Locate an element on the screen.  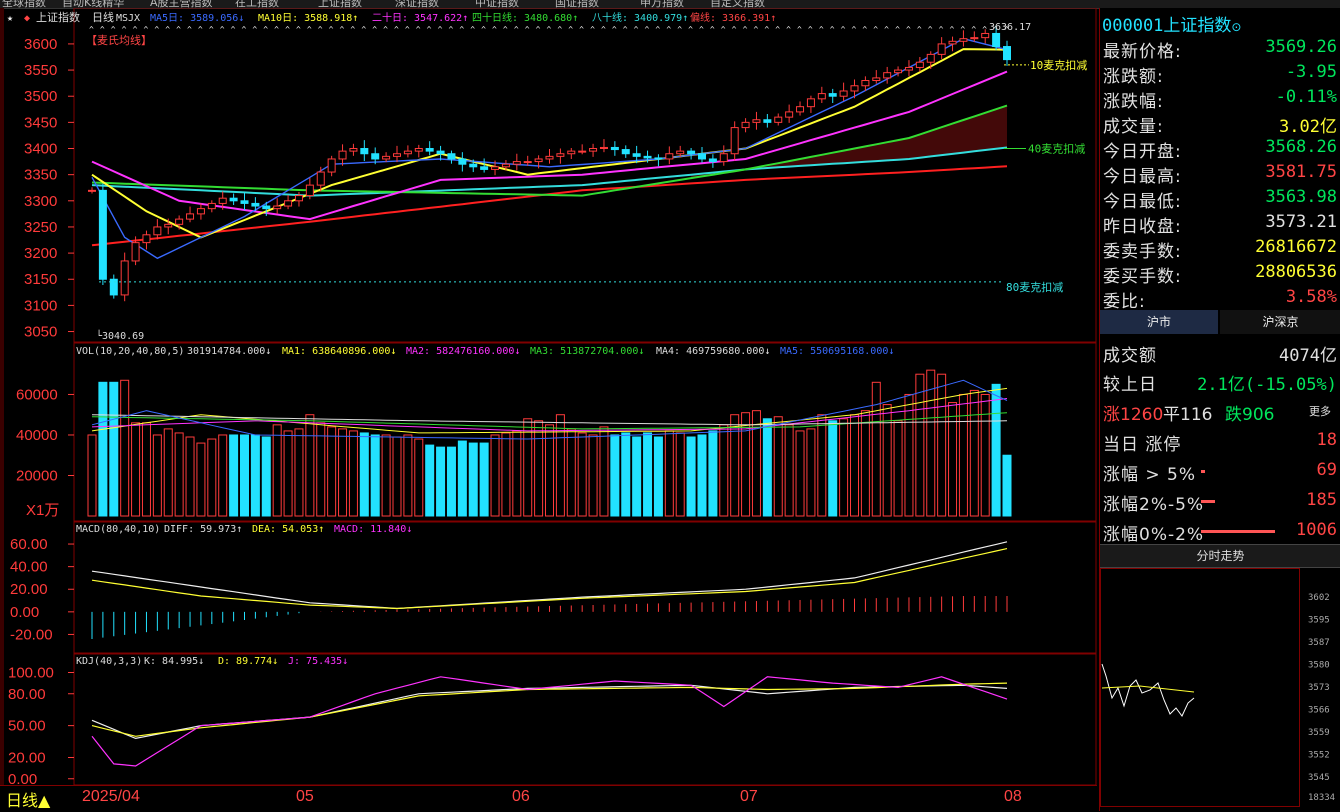
period-button: 日线▲ is located at coordinates (28, 799).